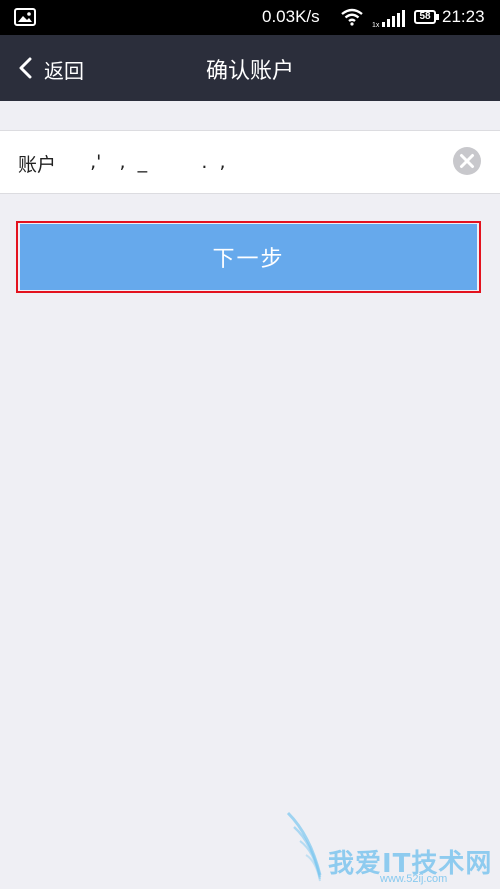 The height and width of the screenshot is (889, 500). I want to click on network-speed: 0.03K/s, so click(291, 16).